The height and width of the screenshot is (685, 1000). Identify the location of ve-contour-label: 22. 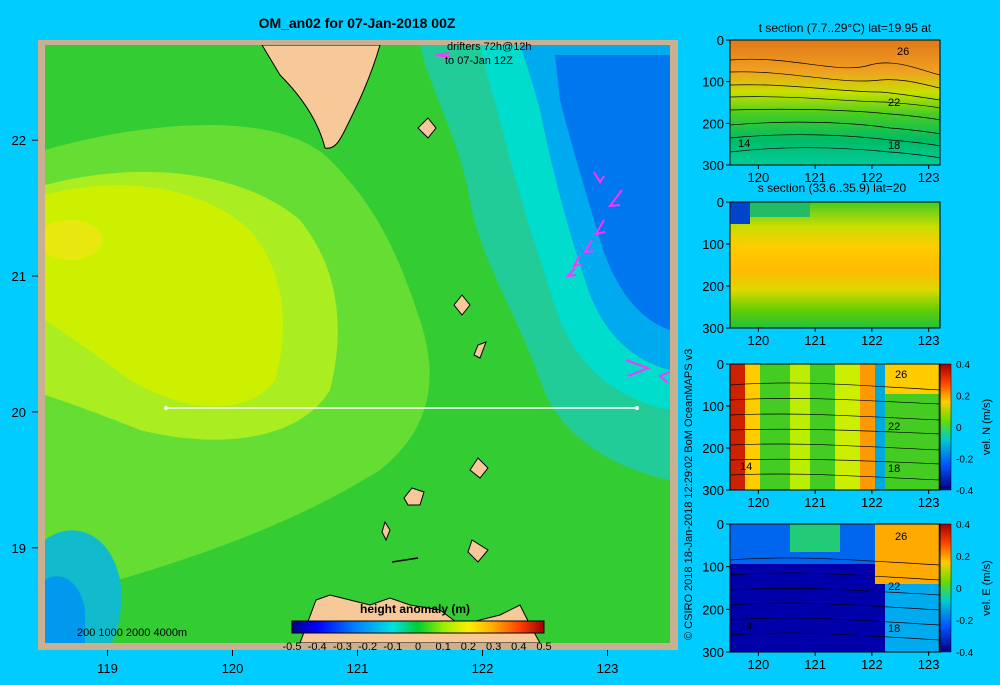
(894, 587).